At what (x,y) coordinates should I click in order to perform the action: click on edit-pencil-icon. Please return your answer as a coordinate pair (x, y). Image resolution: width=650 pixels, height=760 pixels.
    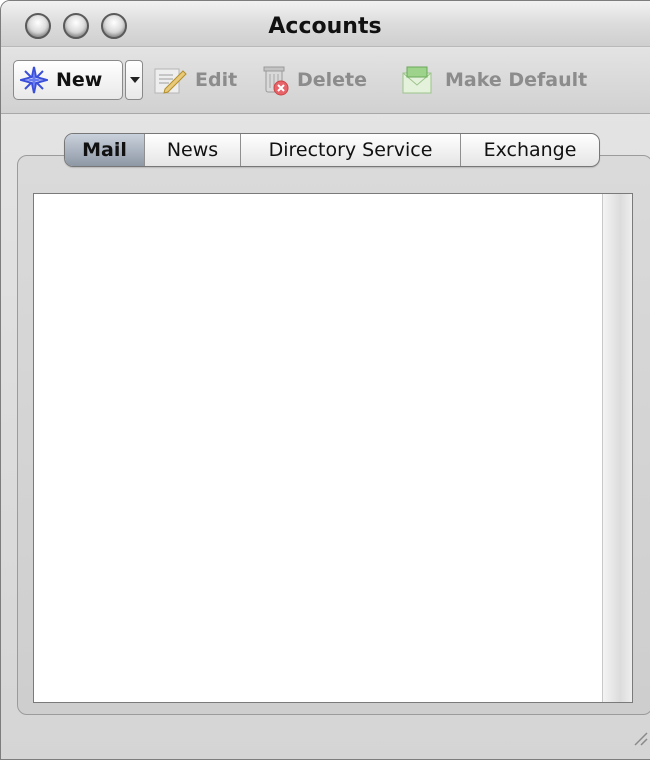
    Looking at the image, I should click on (170, 80).